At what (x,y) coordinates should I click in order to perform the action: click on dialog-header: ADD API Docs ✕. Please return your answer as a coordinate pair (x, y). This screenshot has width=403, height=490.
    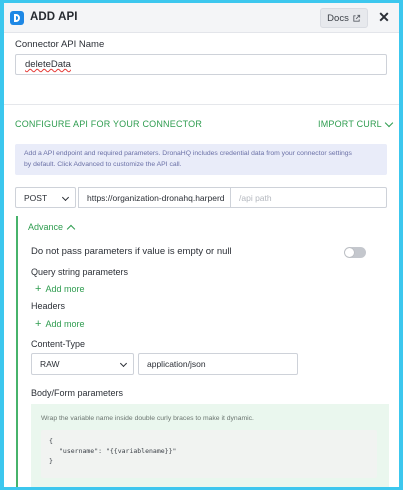
    Looking at the image, I should click on (201, 18).